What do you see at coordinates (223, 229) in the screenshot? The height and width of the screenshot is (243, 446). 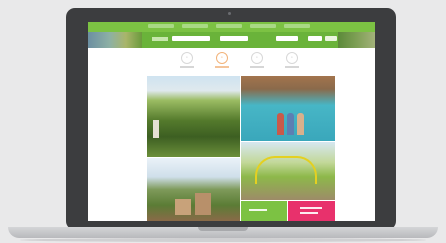 I see `laptop-notch` at bounding box center [223, 229].